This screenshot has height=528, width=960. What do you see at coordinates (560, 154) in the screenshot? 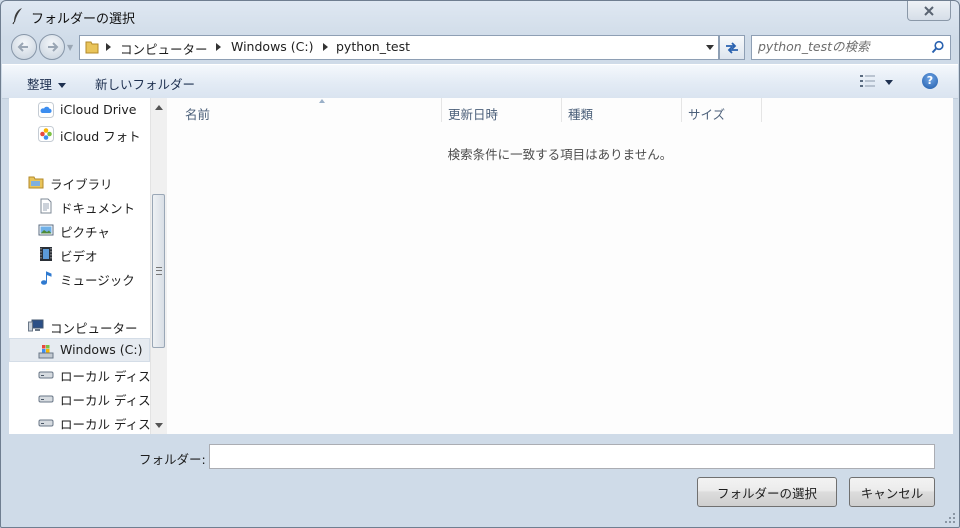
I see `empty-message: 検索条件に一致する項目はありません。` at bounding box center [560, 154].